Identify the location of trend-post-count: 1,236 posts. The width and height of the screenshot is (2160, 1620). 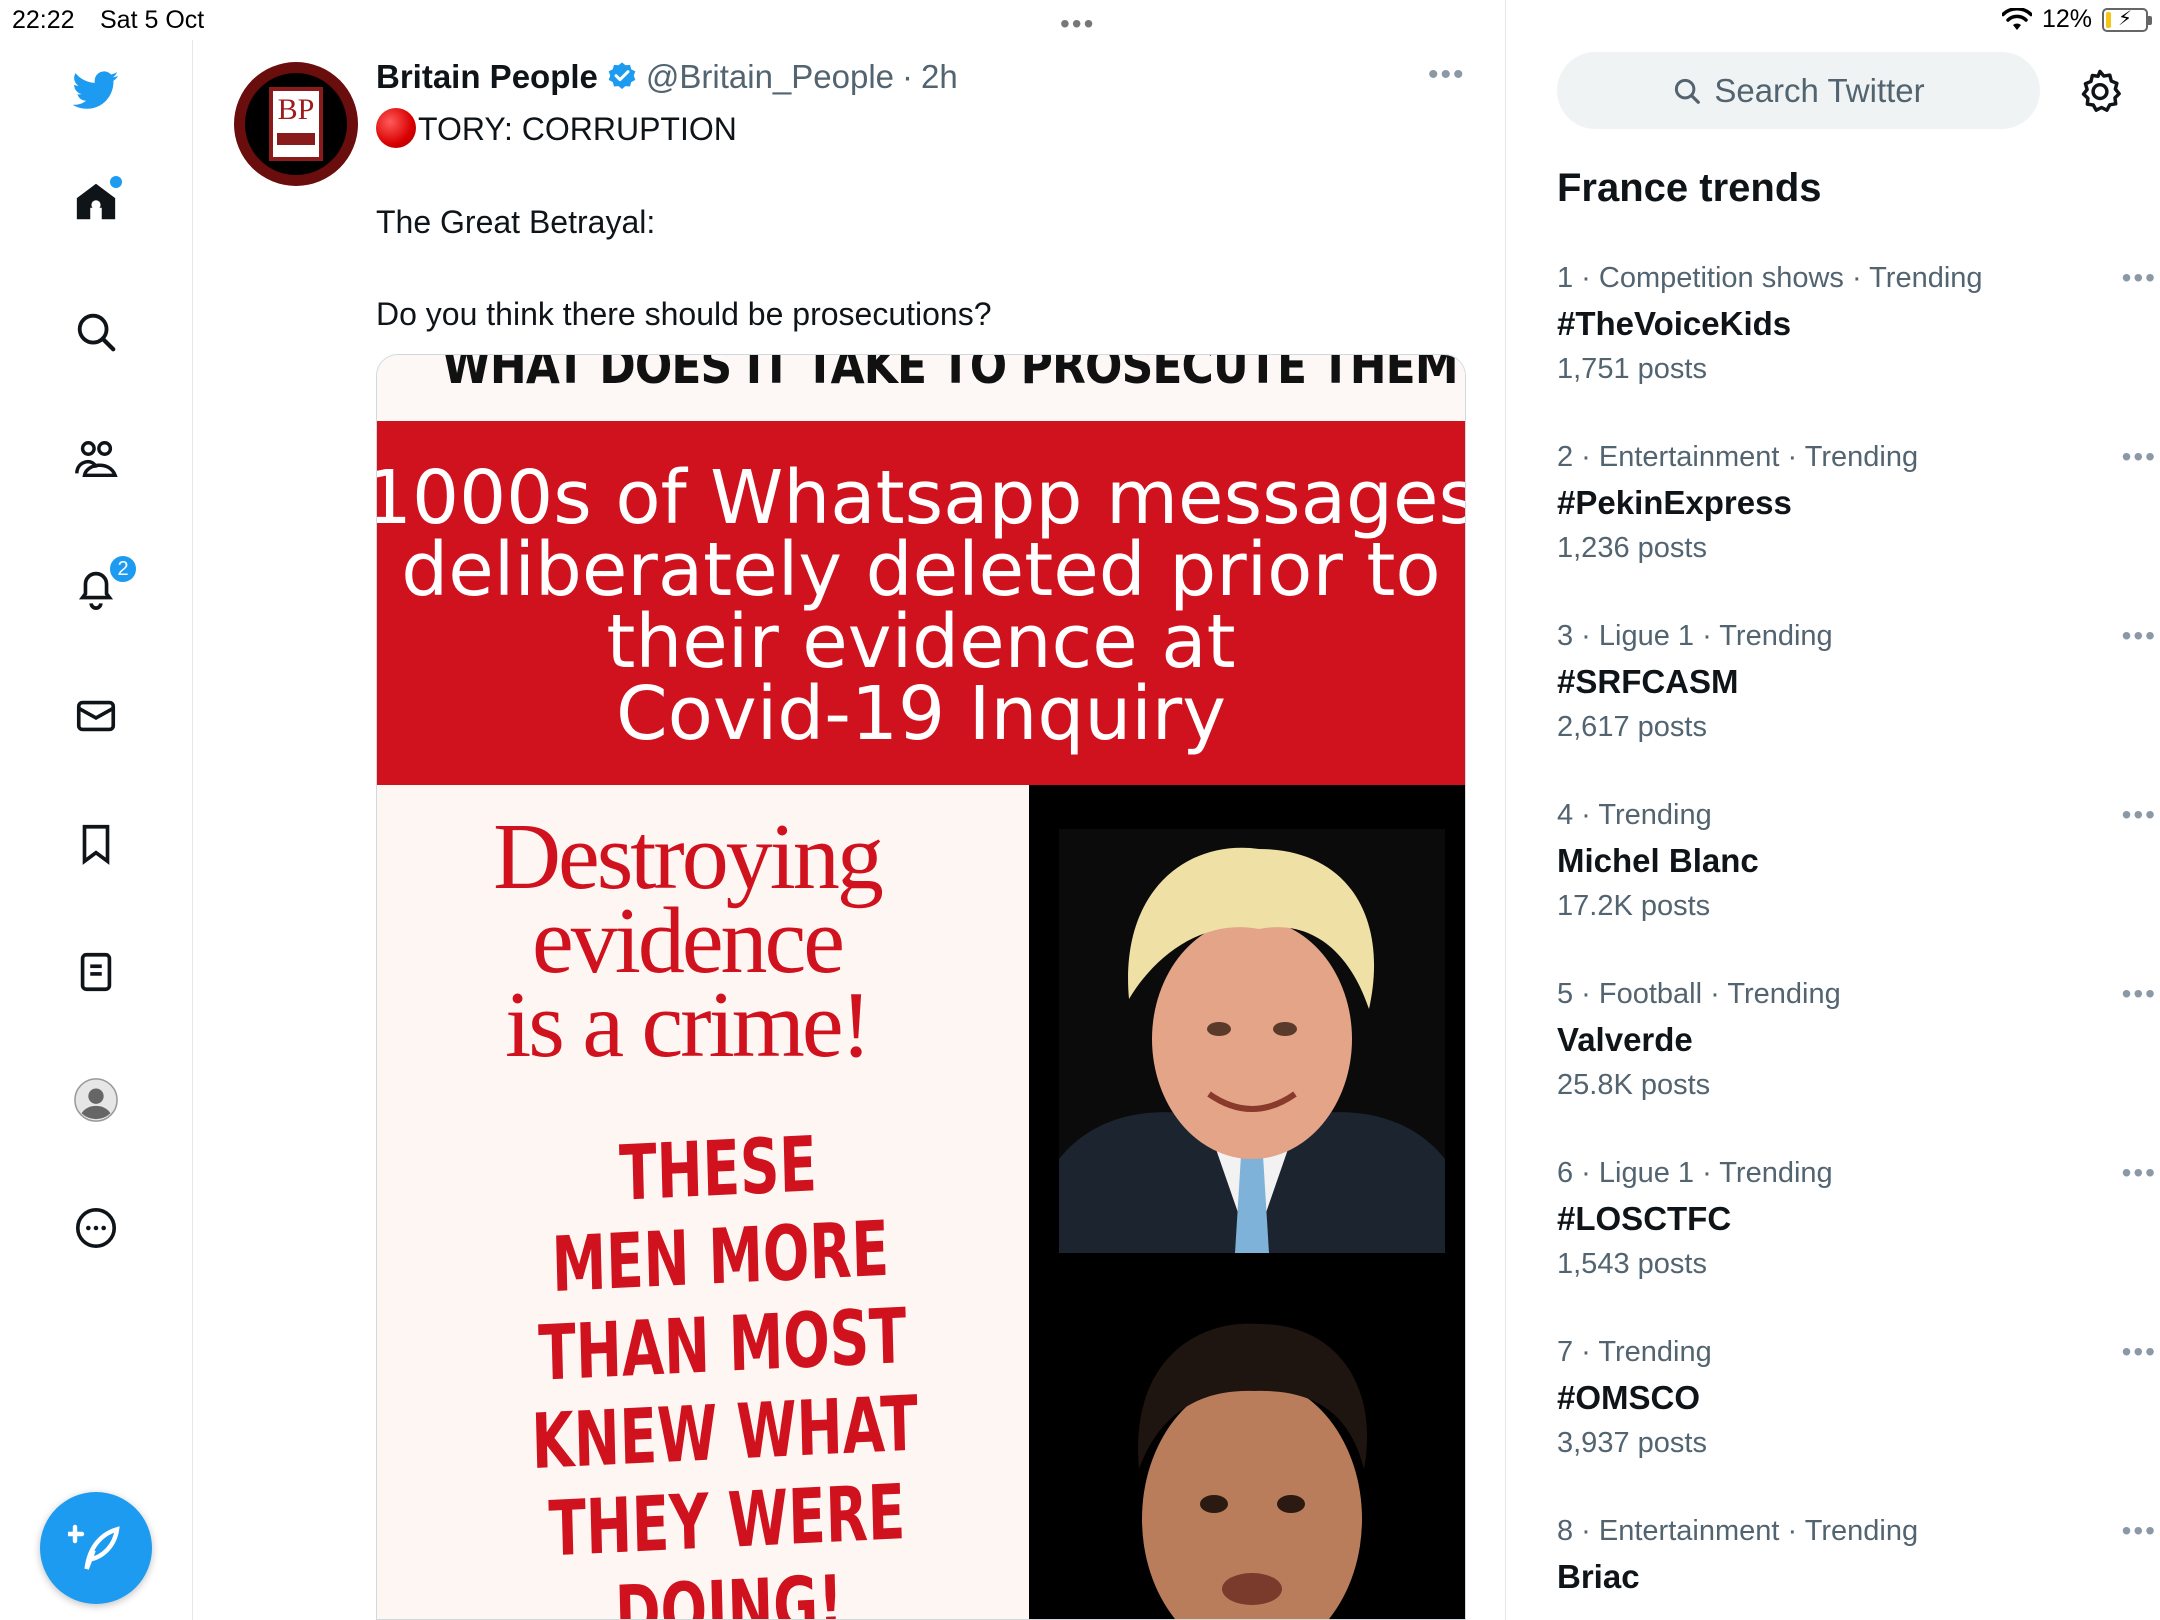
(1632, 548).